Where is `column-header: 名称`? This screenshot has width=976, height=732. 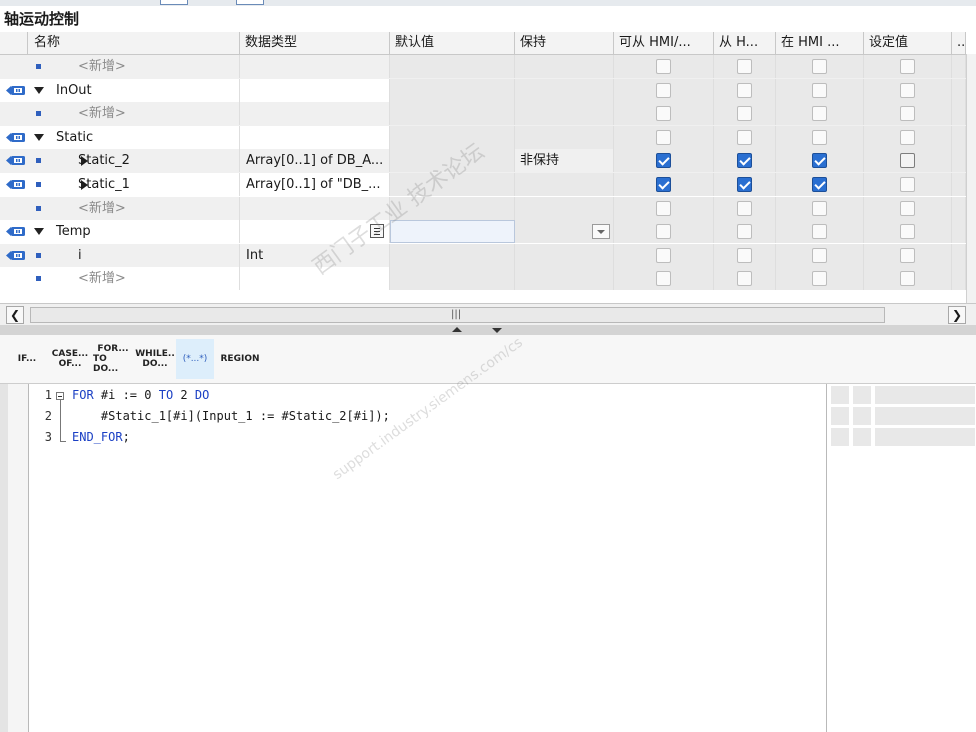 column-header: 名称 is located at coordinates (134, 43).